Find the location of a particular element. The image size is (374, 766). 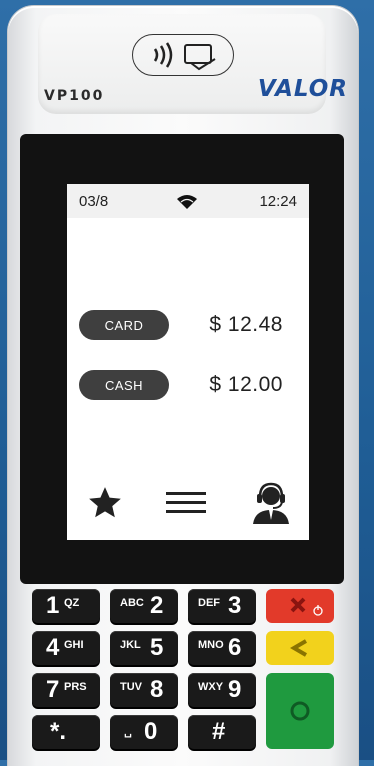

status-time: 12:24 is located at coordinates (278, 201).